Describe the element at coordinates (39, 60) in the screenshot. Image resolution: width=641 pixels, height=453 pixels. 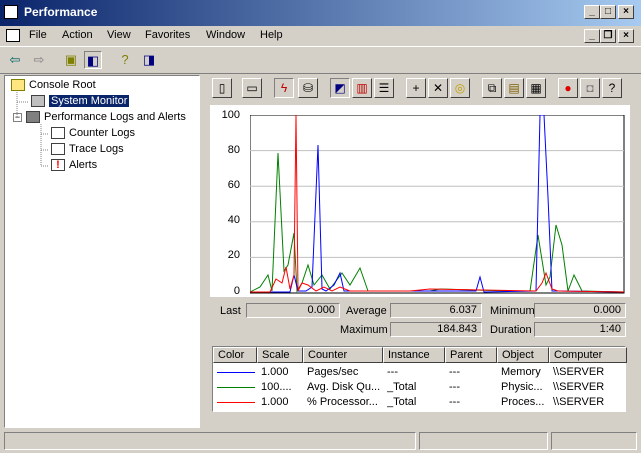
I see `forward-arrow-icon: ⇨` at that location.